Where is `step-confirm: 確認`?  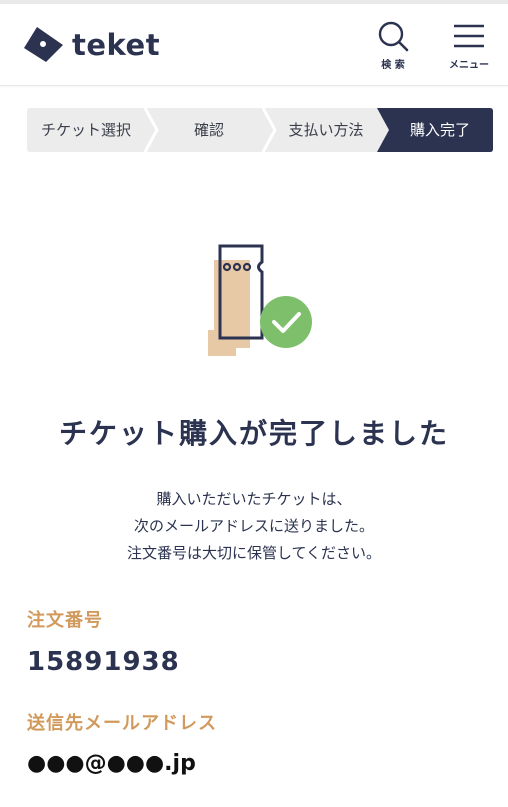 step-confirm: 確認 is located at coordinates (208, 130).